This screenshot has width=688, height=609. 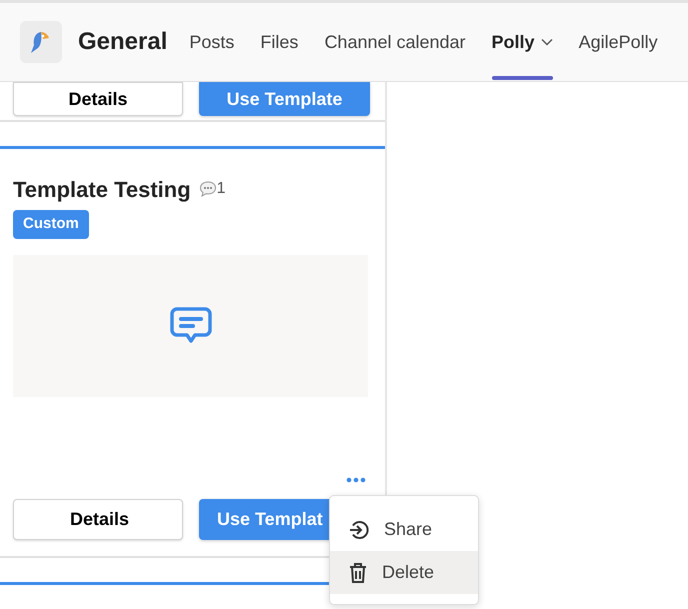 What do you see at coordinates (356, 479) in the screenshot?
I see `more-options-icon` at bounding box center [356, 479].